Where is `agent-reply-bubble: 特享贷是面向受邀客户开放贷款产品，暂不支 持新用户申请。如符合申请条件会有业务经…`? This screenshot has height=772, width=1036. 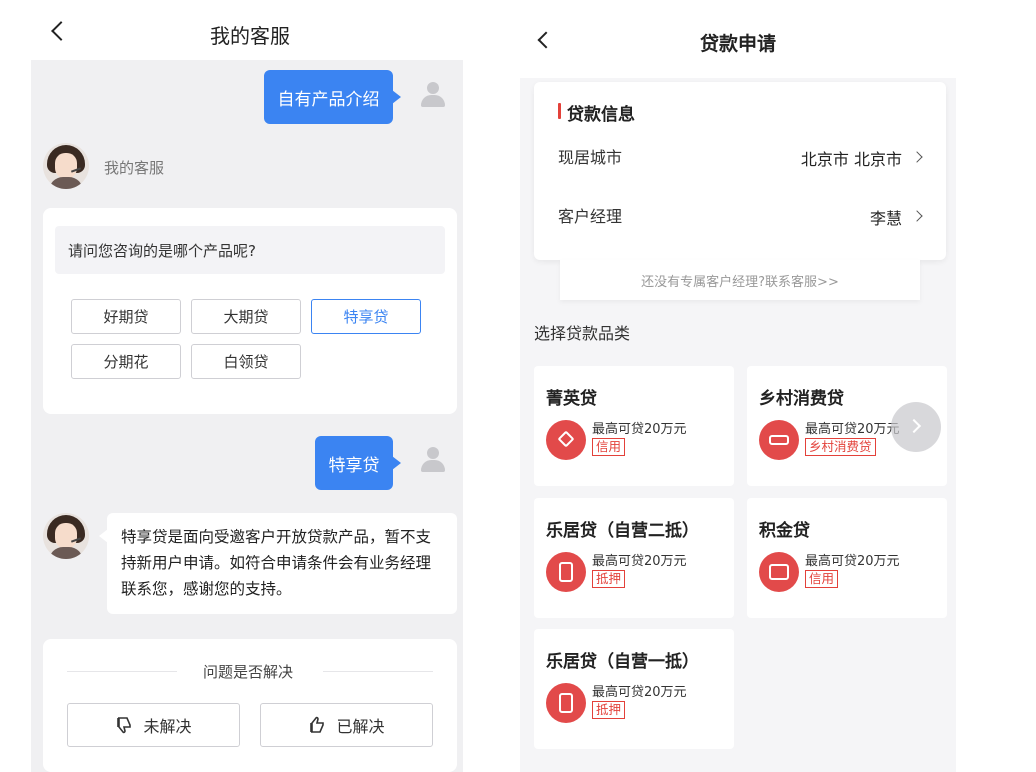
agent-reply-bubble: 特享贷是面向受邀客户开放贷款产品，暂不支 持新用户申请。如符合申请条件会有业务经… is located at coordinates (278, 563).